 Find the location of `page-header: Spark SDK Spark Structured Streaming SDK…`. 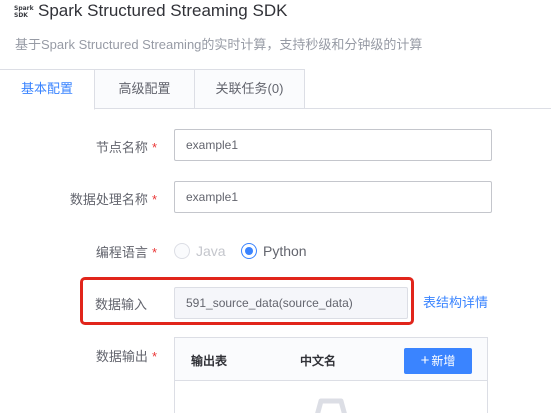

page-header: Spark SDK Spark Structured Streaming SDK… is located at coordinates (275, 30).